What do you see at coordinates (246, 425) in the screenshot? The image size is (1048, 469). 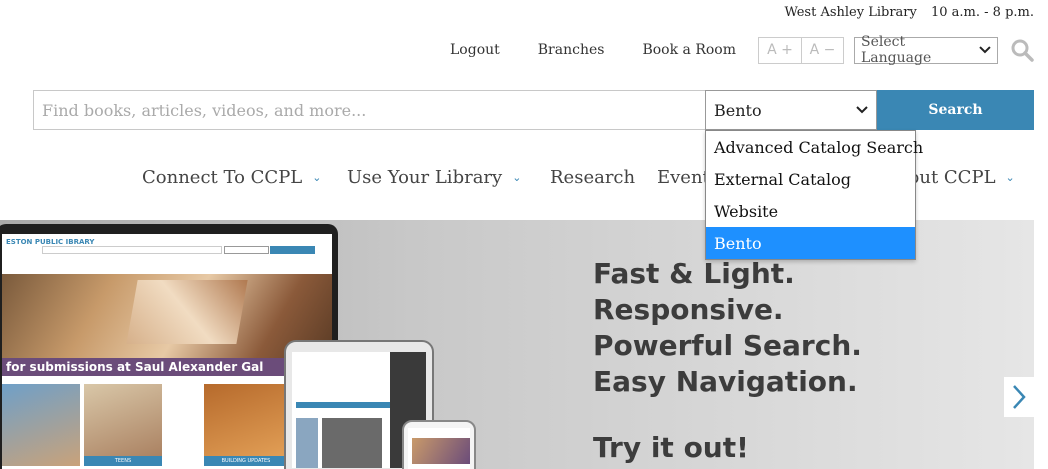 I see `mock-tile: BUILDING UPDATES` at bounding box center [246, 425].